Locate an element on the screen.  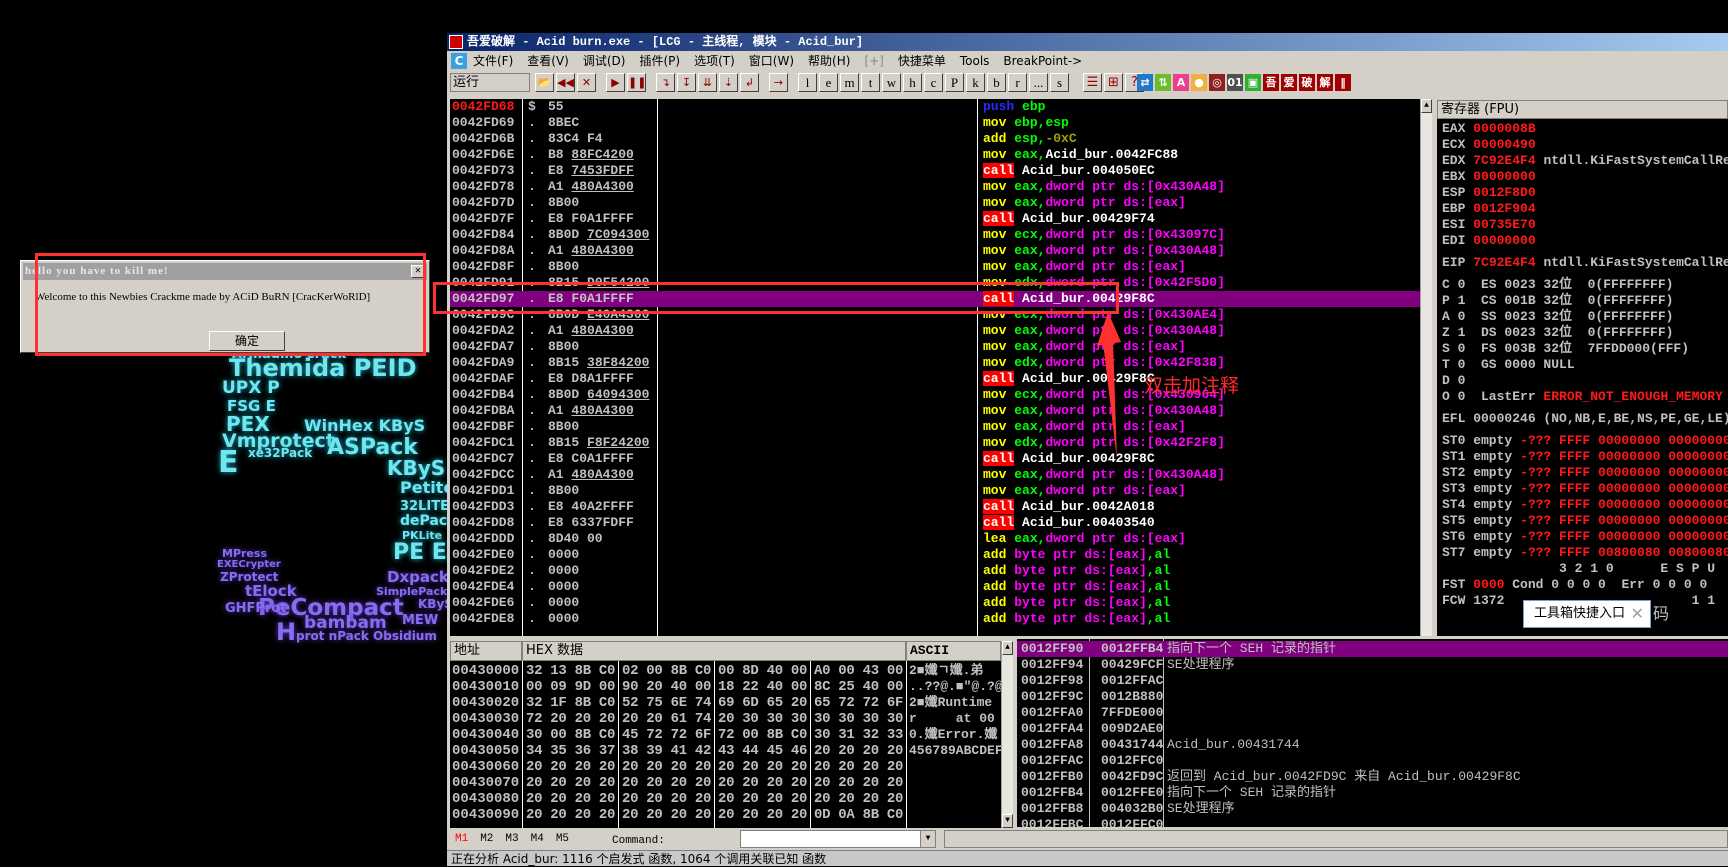
obscured-label: 码 is located at coordinates (1661, 613).